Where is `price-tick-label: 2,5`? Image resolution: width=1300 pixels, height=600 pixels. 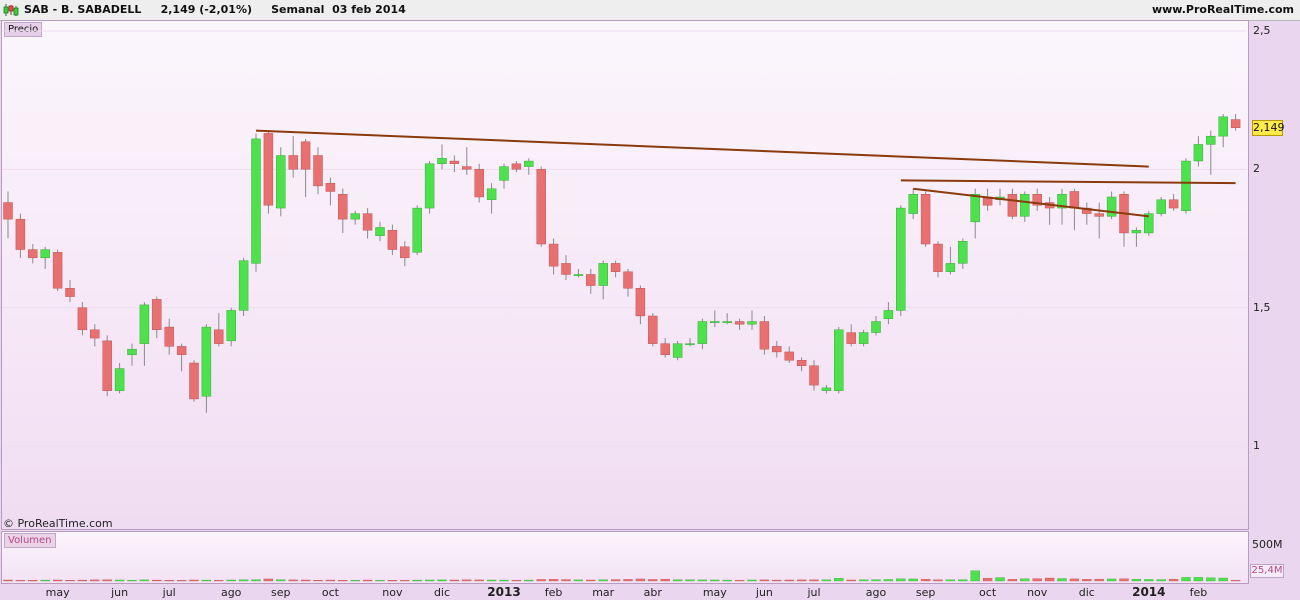 price-tick-label: 2,5 is located at coordinates (1262, 30).